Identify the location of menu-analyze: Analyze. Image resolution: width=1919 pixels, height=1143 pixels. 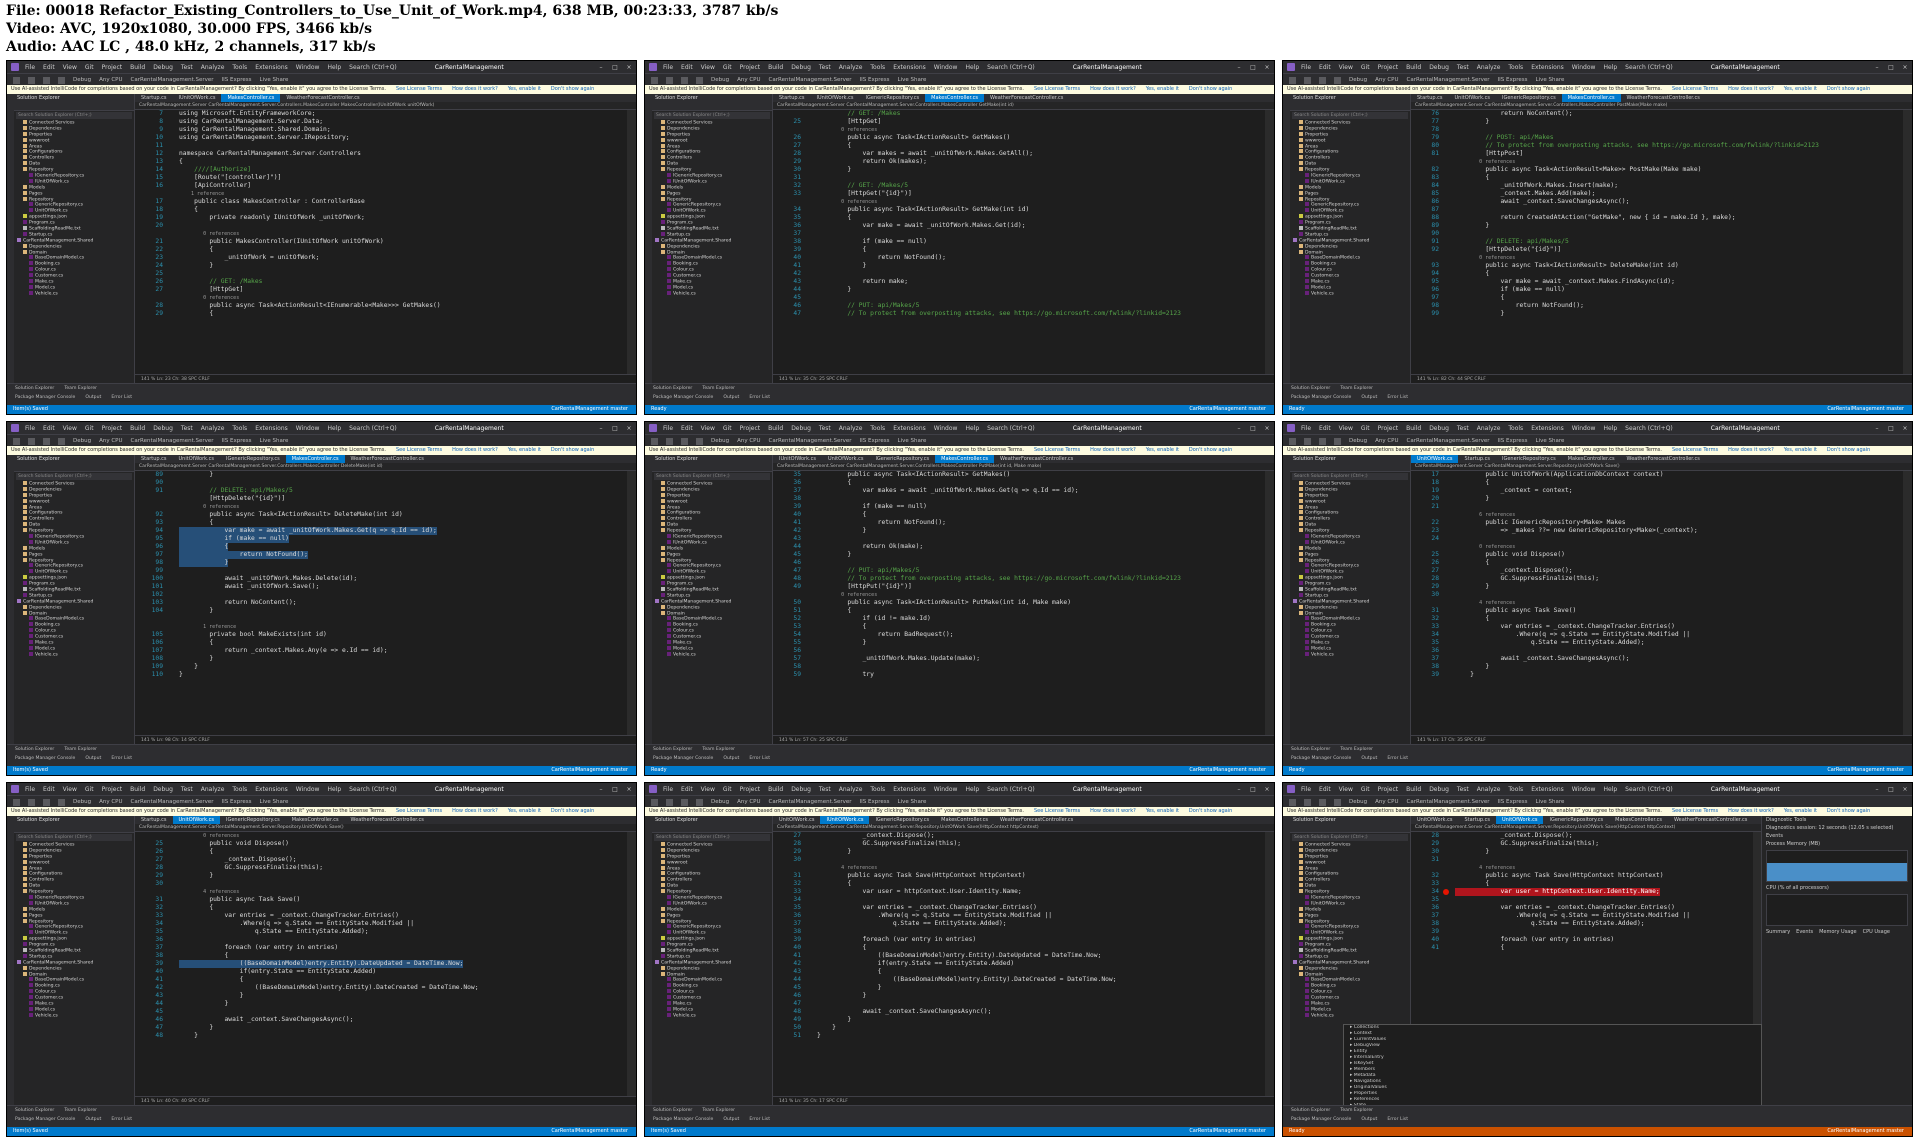
(213, 428).